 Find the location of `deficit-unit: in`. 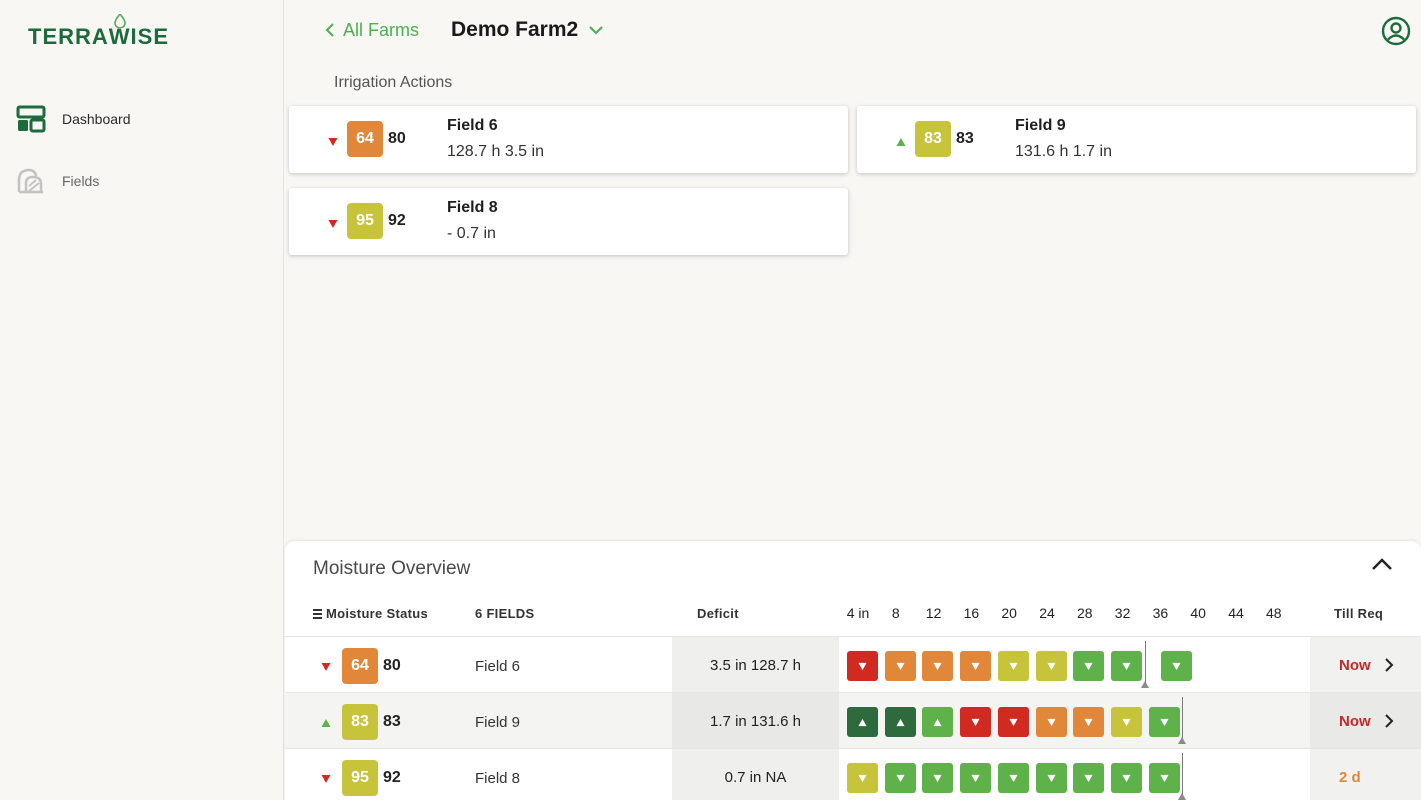

deficit-unit: in is located at coordinates (741, 721).